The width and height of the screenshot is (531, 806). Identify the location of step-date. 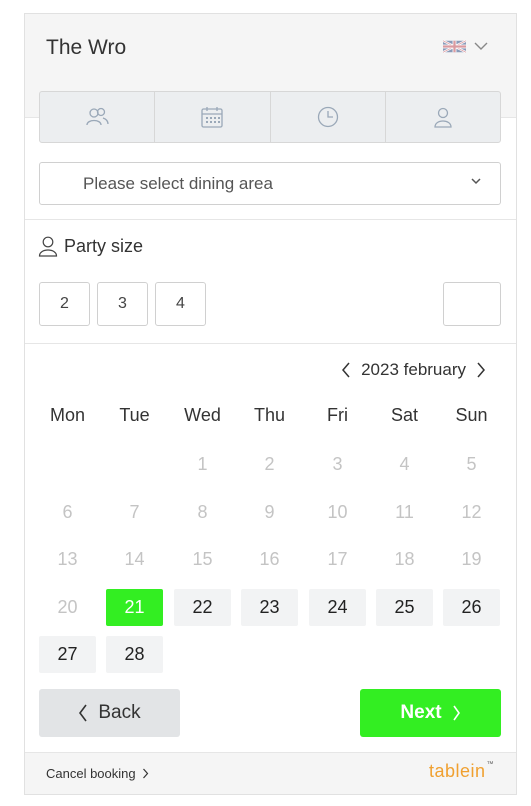
(213, 117).